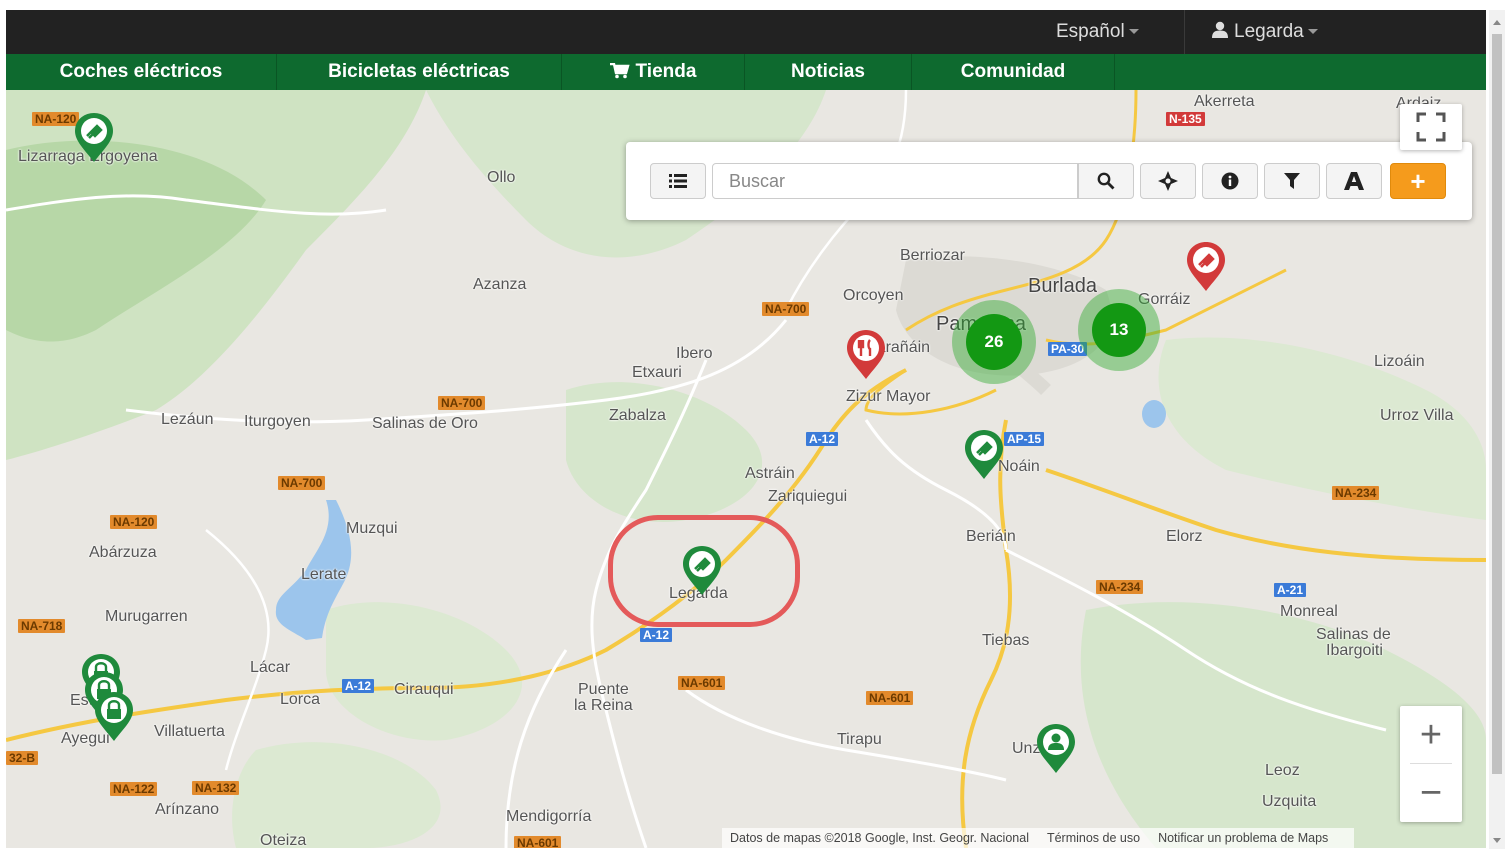 This screenshot has height=849, width=1505. I want to click on road-label: NA-718, so click(42, 626).